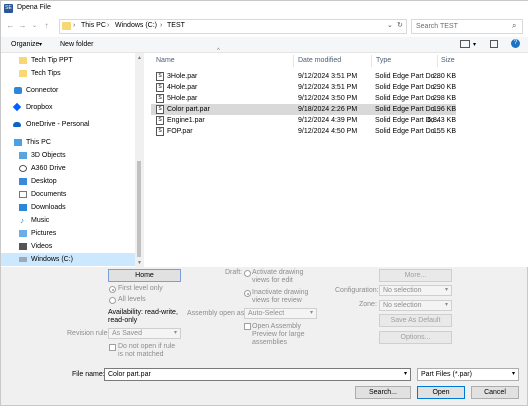 This screenshot has width=528, height=406. Describe the element at coordinates (68, 60) in the screenshot. I see `sidebar-item-tech-tip-ppt: Tech Tip PPT` at that location.